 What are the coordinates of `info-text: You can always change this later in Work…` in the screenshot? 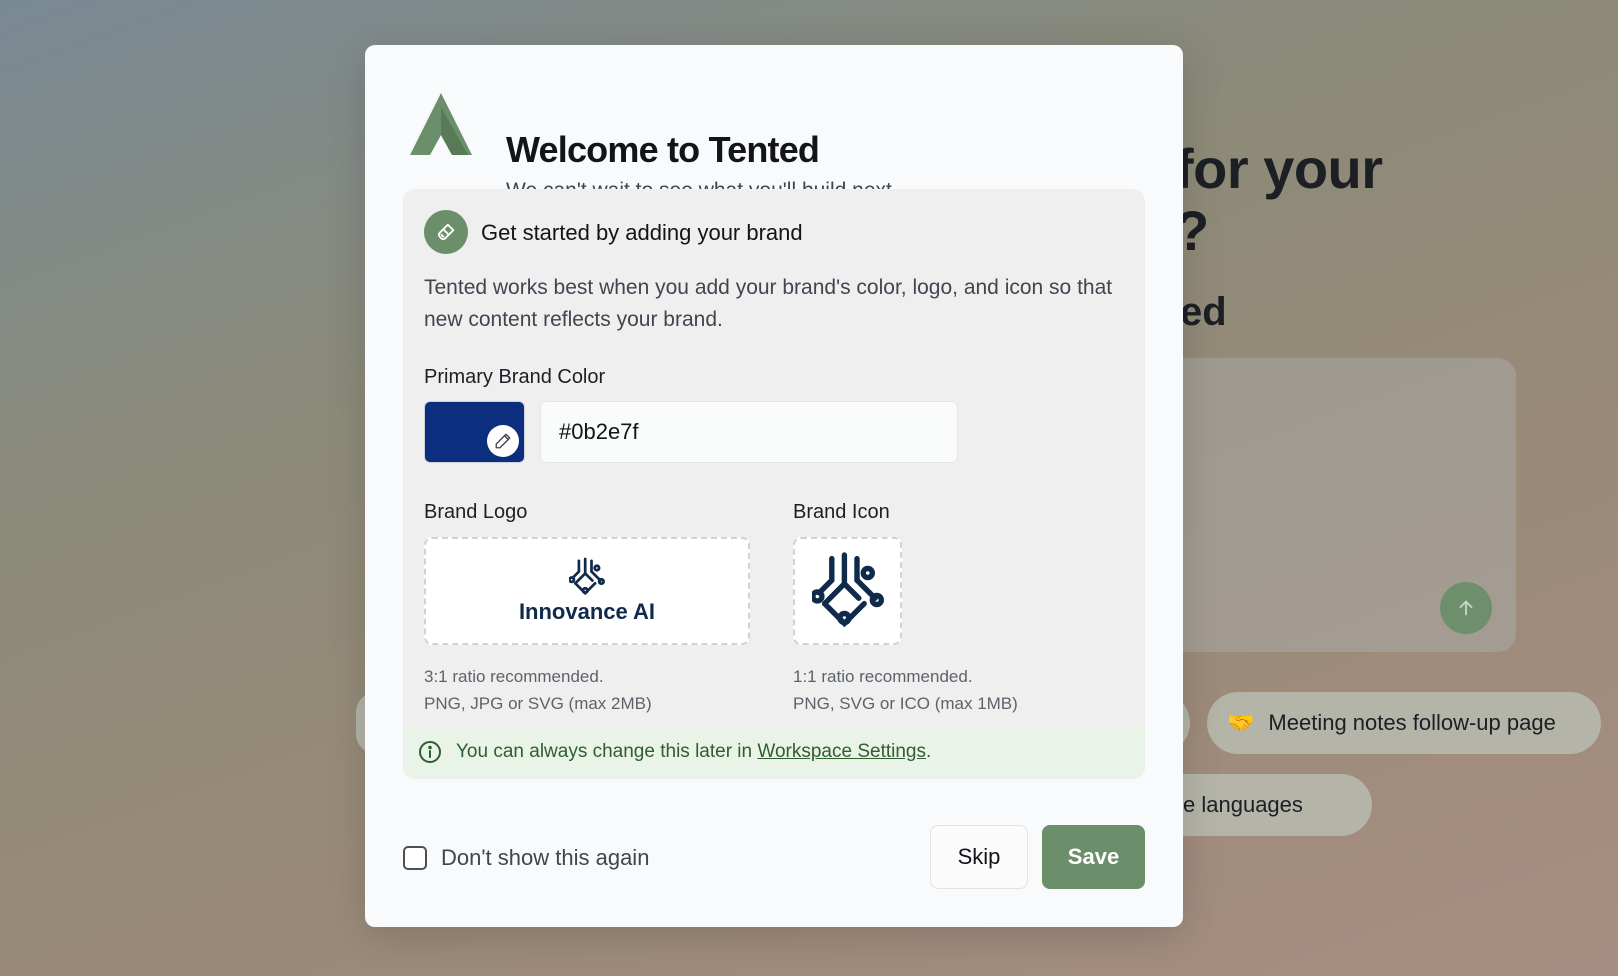 It's located at (694, 751).